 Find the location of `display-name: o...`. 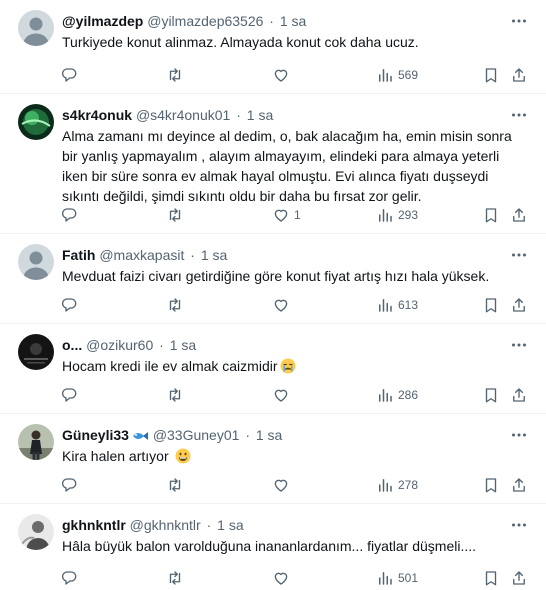

display-name: o... is located at coordinates (72, 345).